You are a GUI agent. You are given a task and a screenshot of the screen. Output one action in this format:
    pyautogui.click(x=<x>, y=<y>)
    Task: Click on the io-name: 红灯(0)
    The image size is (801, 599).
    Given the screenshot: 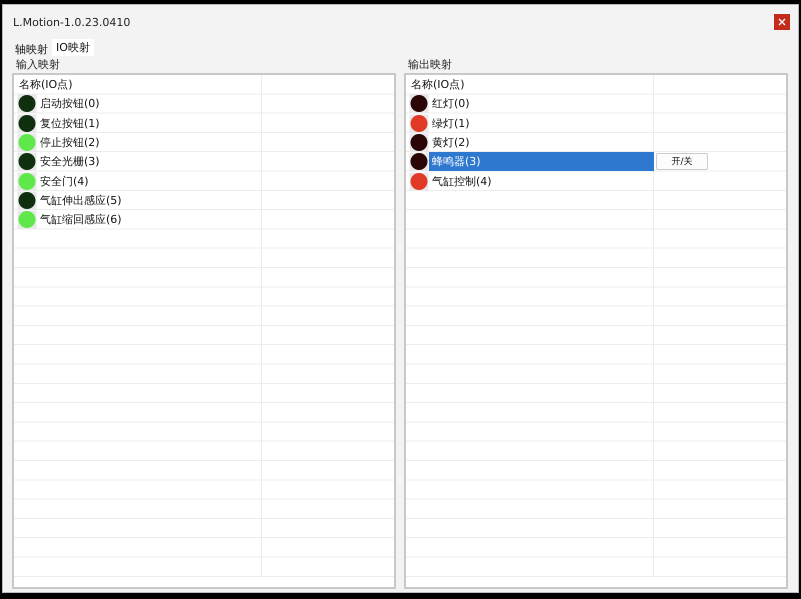 What is the action you would take?
    pyautogui.click(x=541, y=104)
    